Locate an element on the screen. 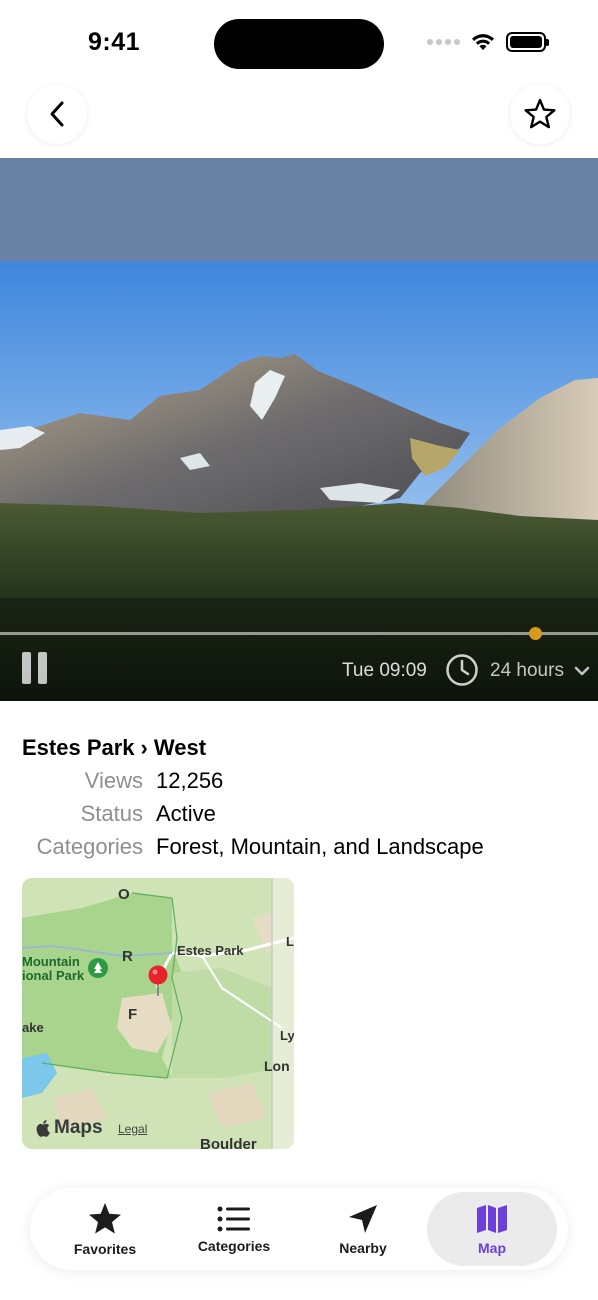 Image resolution: width=598 pixels, height=1300 pixels. park-icon is located at coordinates (98, 968).